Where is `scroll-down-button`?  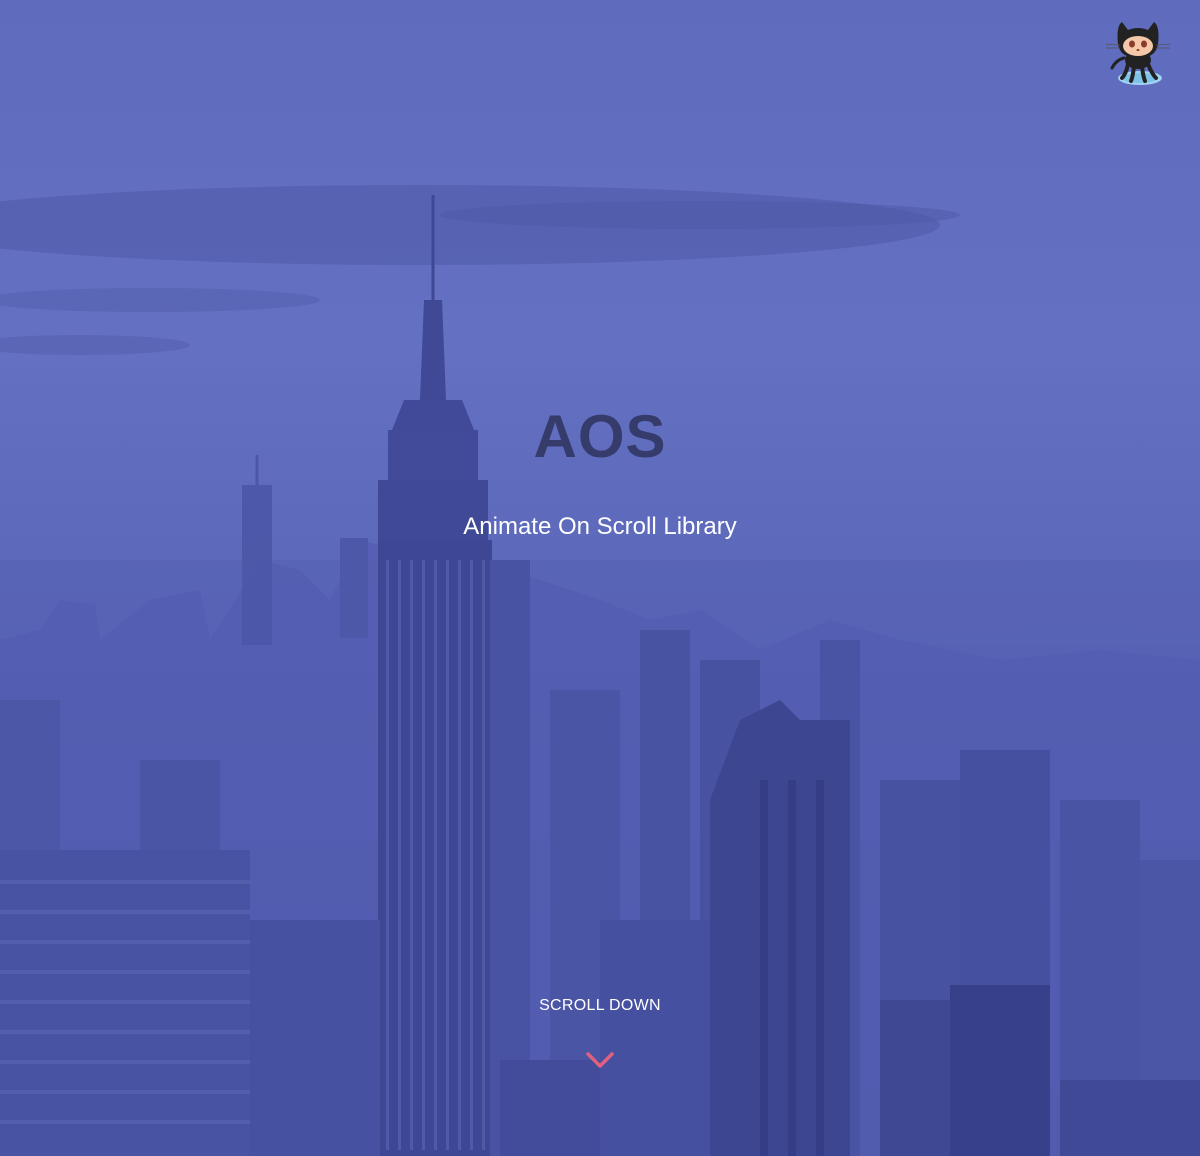 scroll-down-button is located at coordinates (600, 1060).